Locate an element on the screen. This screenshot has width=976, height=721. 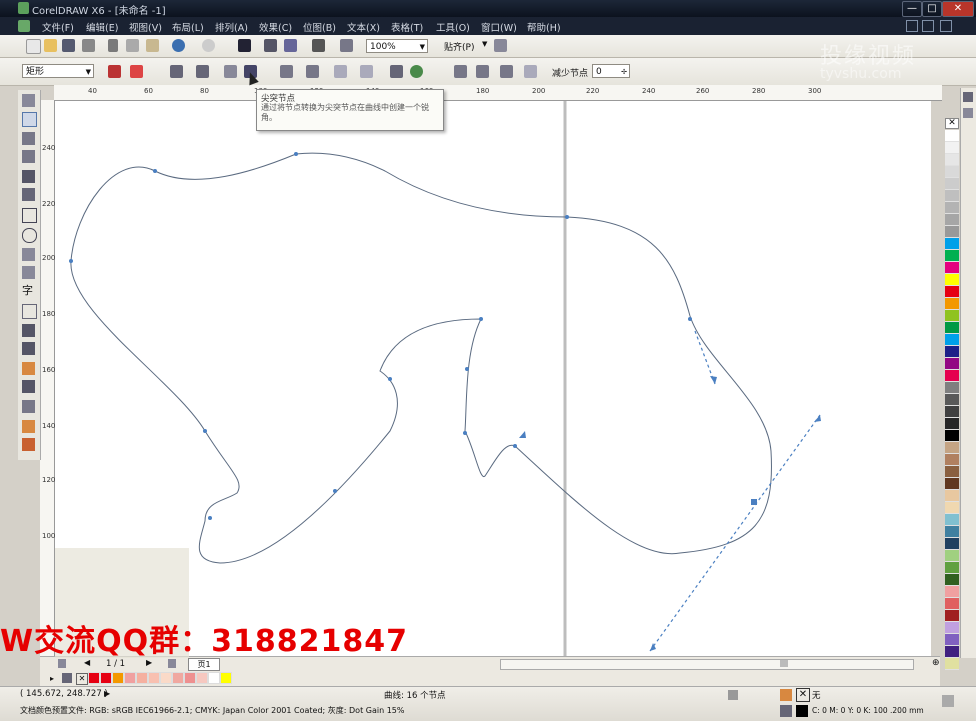
vertical-ruler: 240 220 200 180 160 140 120 100 is located at coordinates (47, 378).